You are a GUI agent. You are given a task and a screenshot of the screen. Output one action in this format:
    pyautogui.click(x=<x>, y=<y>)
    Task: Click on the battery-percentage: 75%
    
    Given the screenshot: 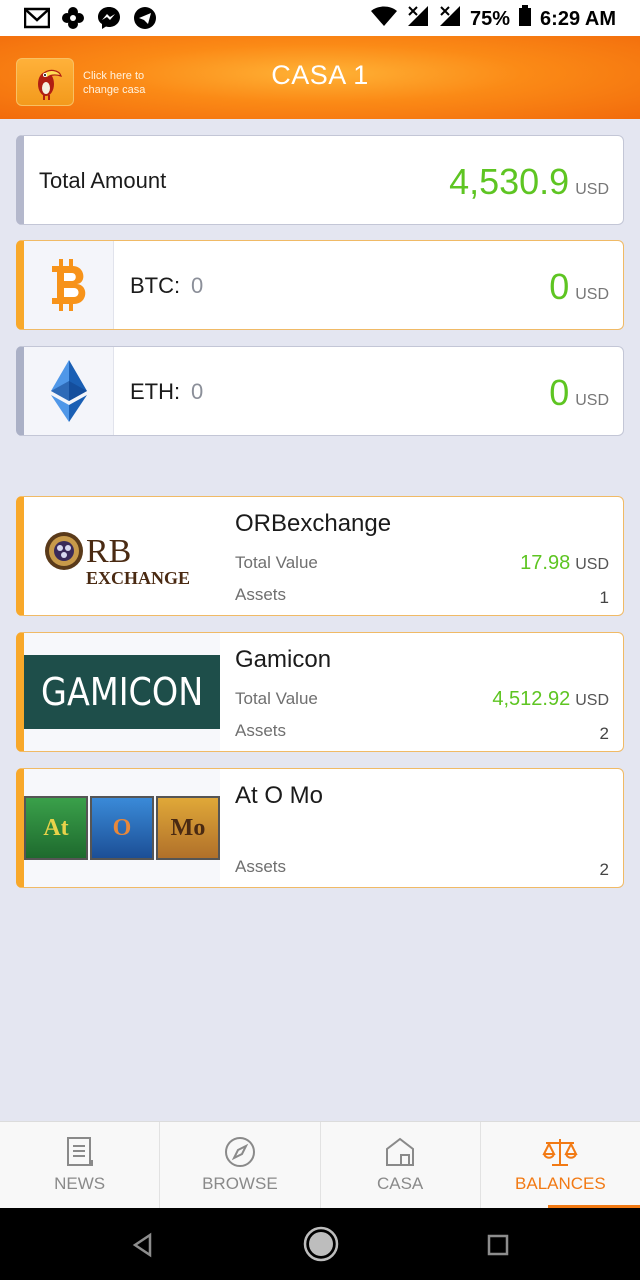 What is the action you would take?
    pyautogui.click(x=490, y=18)
    